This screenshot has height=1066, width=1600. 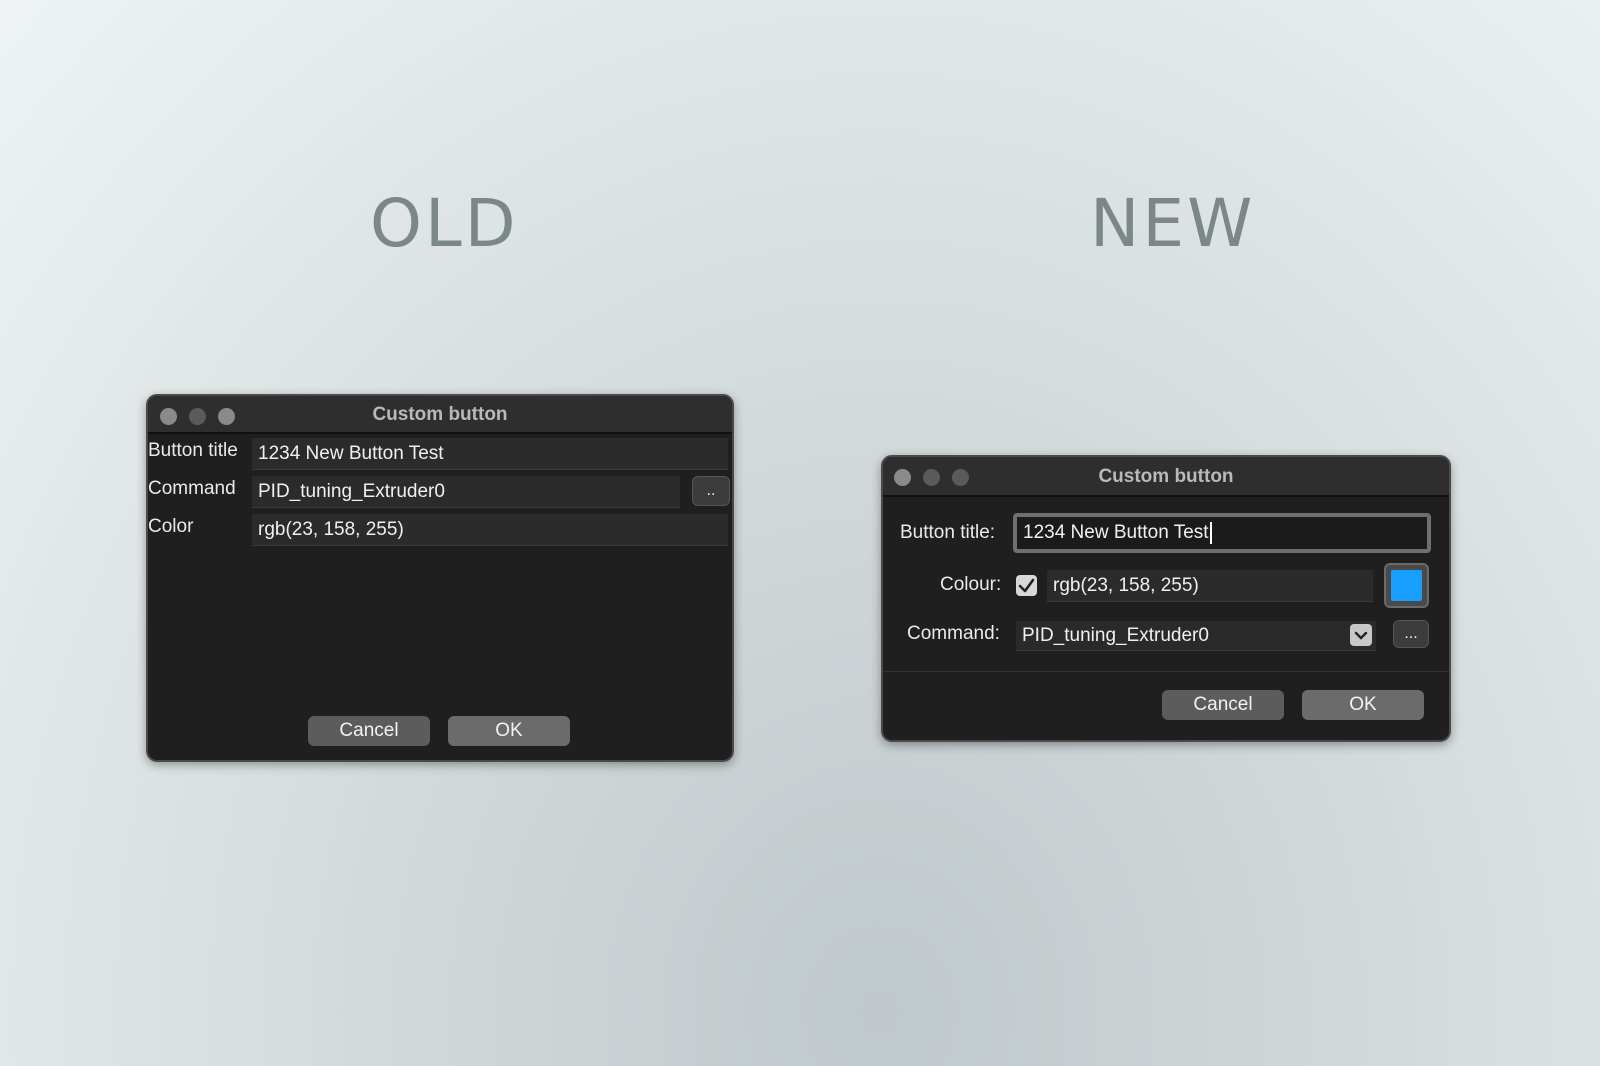 I want to click on new-button-title-label: Button title:, so click(x=948, y=532).